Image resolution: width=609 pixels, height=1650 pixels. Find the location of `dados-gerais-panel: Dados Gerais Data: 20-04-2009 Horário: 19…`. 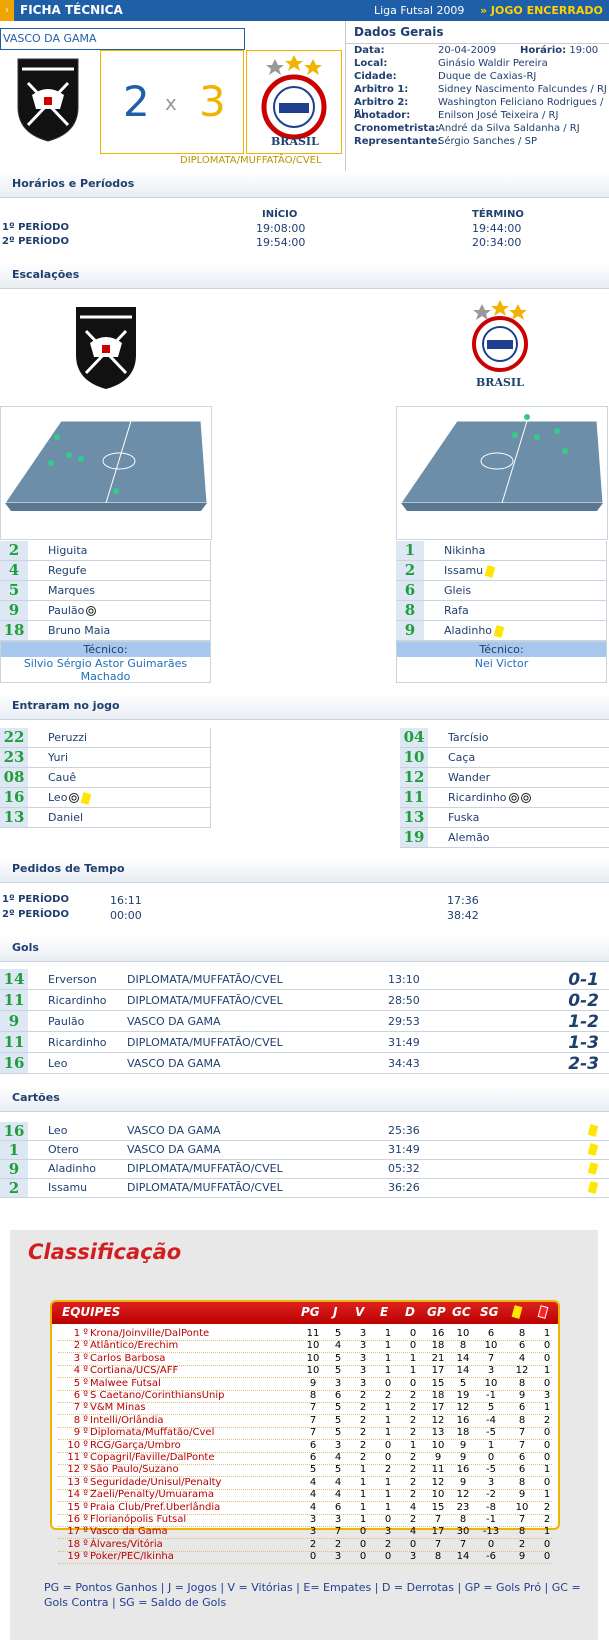

dados-gerais-panel: Dados Gerais Data: 20-04-2009 Horário: 19… is located at coordinates (477, 96).